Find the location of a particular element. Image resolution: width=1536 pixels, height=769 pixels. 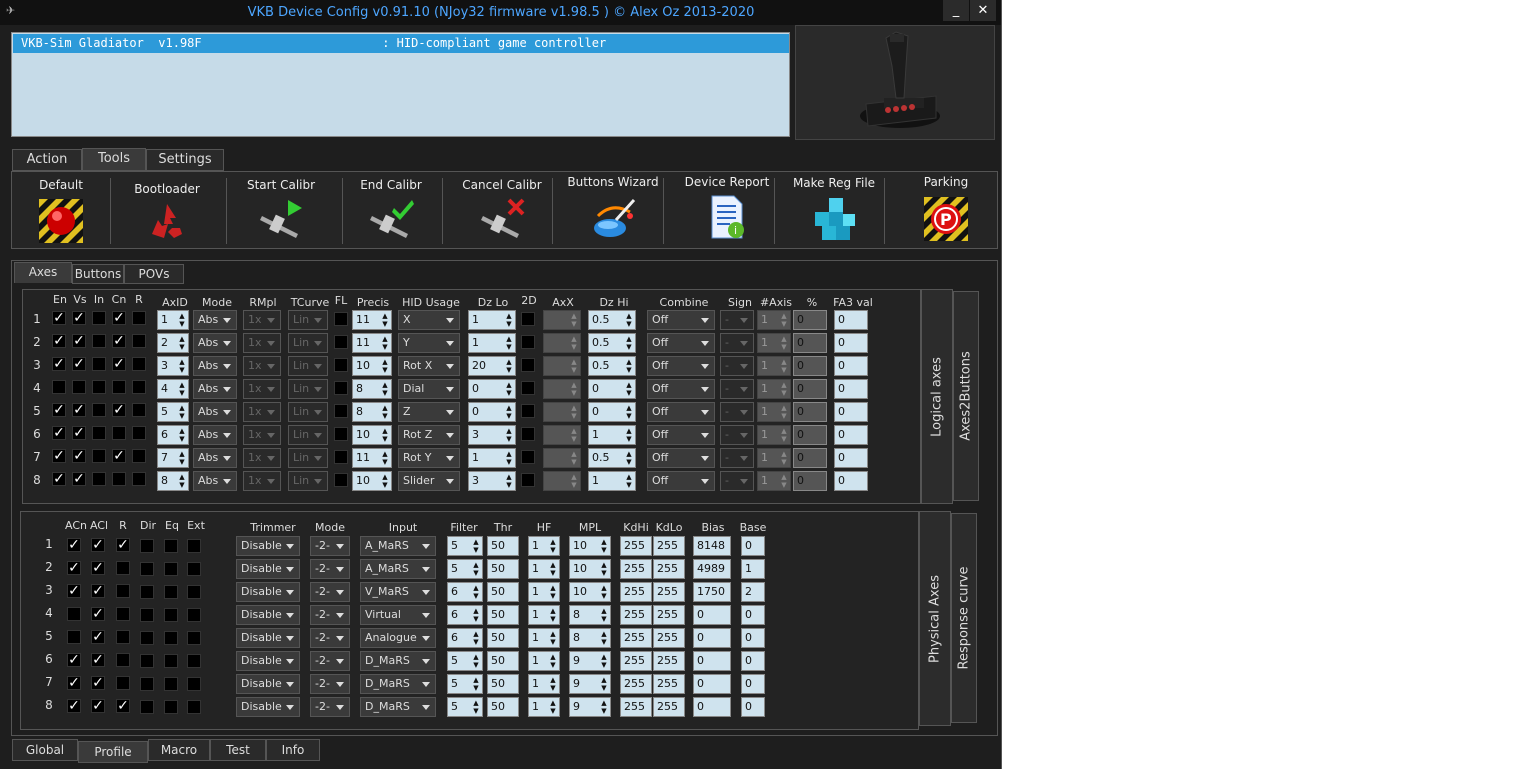

tab-global: Global is located at coordinates (45, 750).